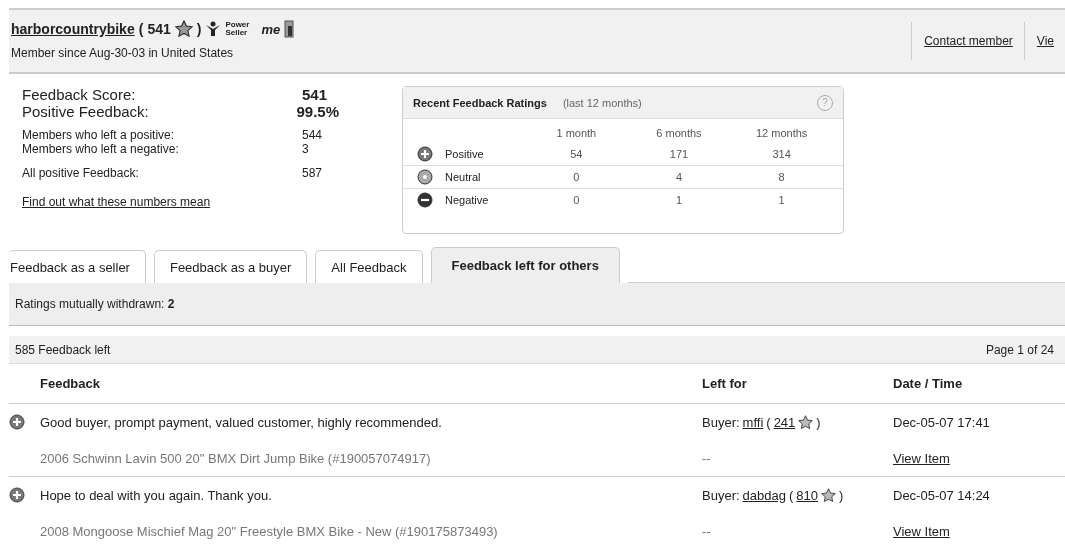 Image resolution: width=1065 pixels, height=548 pixels. Describe the element at coordinates (480, 102) in the screenshot. I see `panel-title: Recent Feedback Ratings` at that location.